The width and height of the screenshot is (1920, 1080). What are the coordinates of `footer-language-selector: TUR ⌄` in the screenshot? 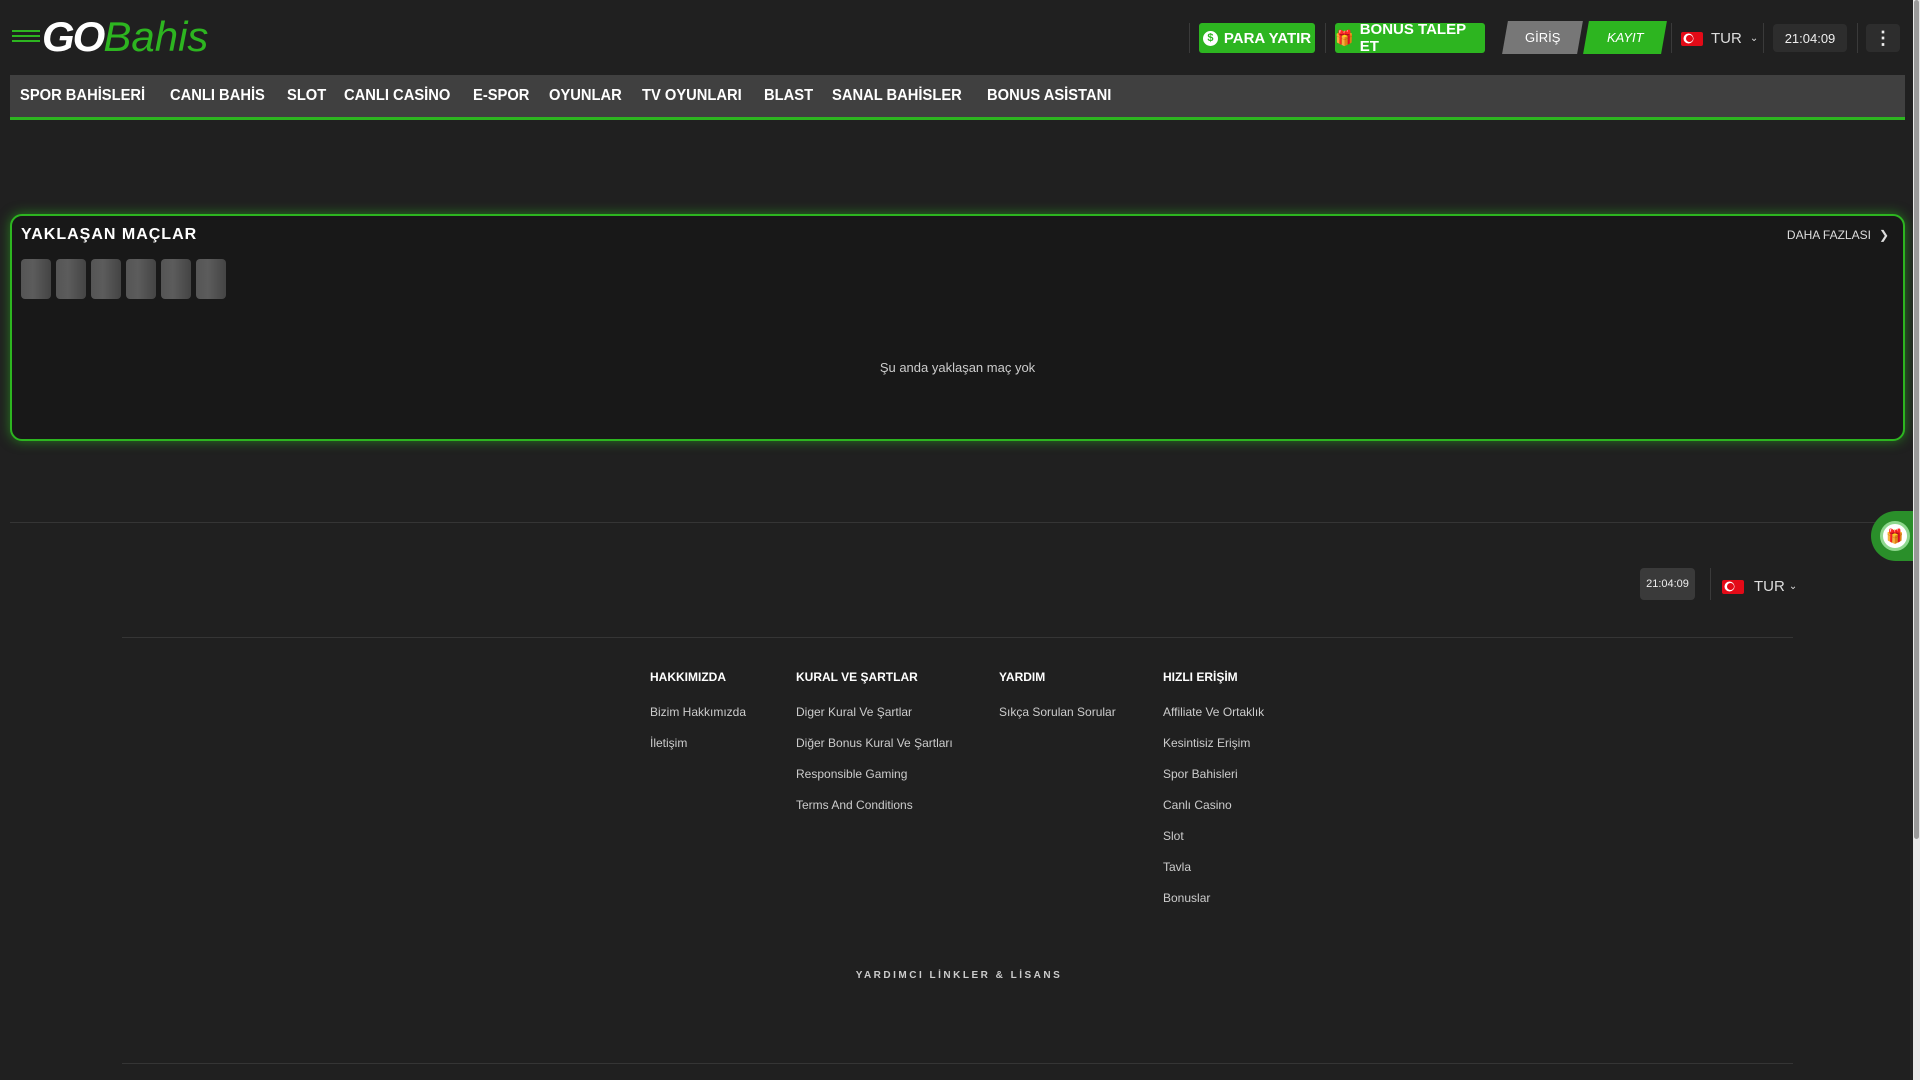 It's located at (1759, 586).